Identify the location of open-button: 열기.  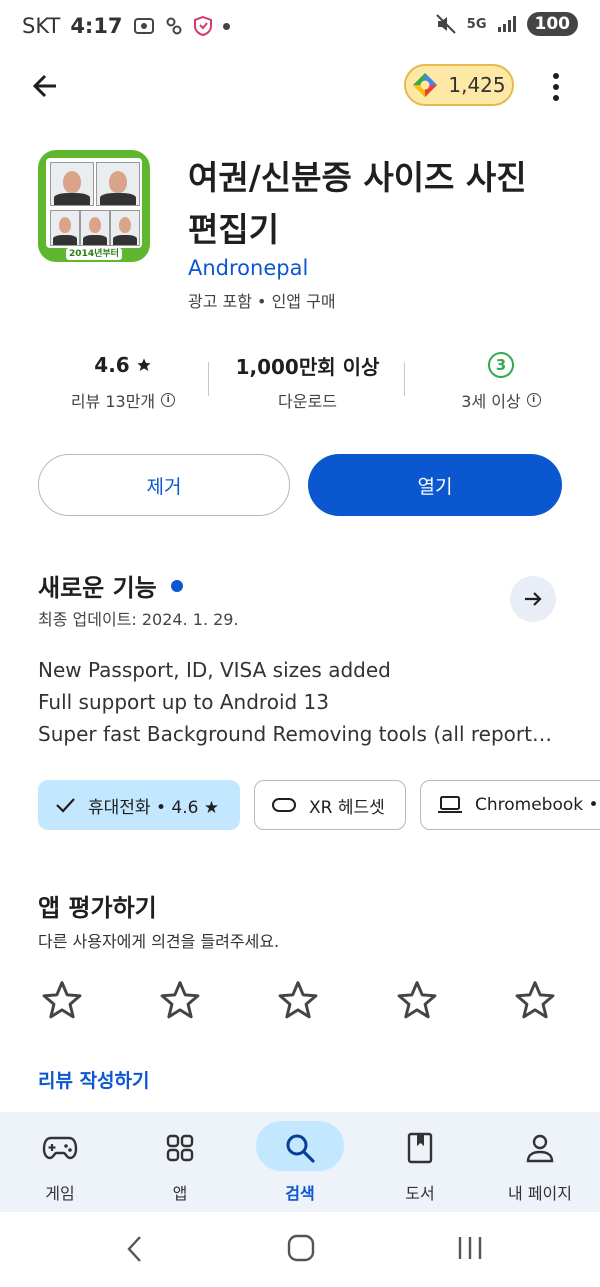
(435, 485).